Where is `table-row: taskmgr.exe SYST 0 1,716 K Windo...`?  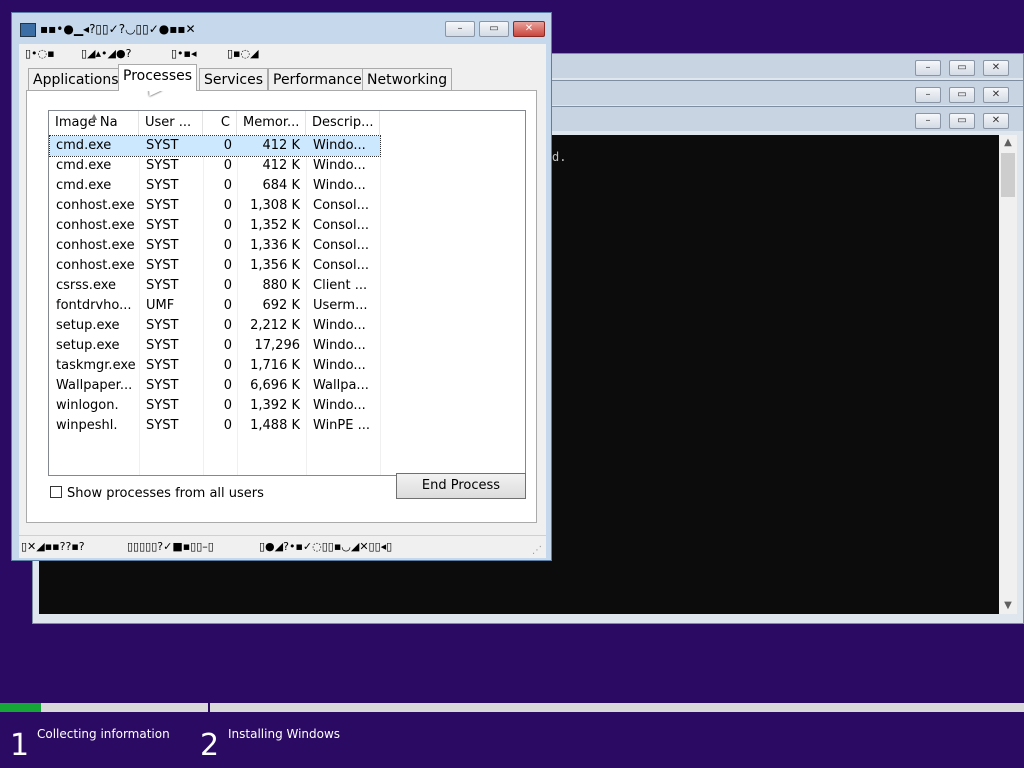
table-row: taskmgr.exe SYST 0 1,716 K Windo... is located at coordinates (215, 366).